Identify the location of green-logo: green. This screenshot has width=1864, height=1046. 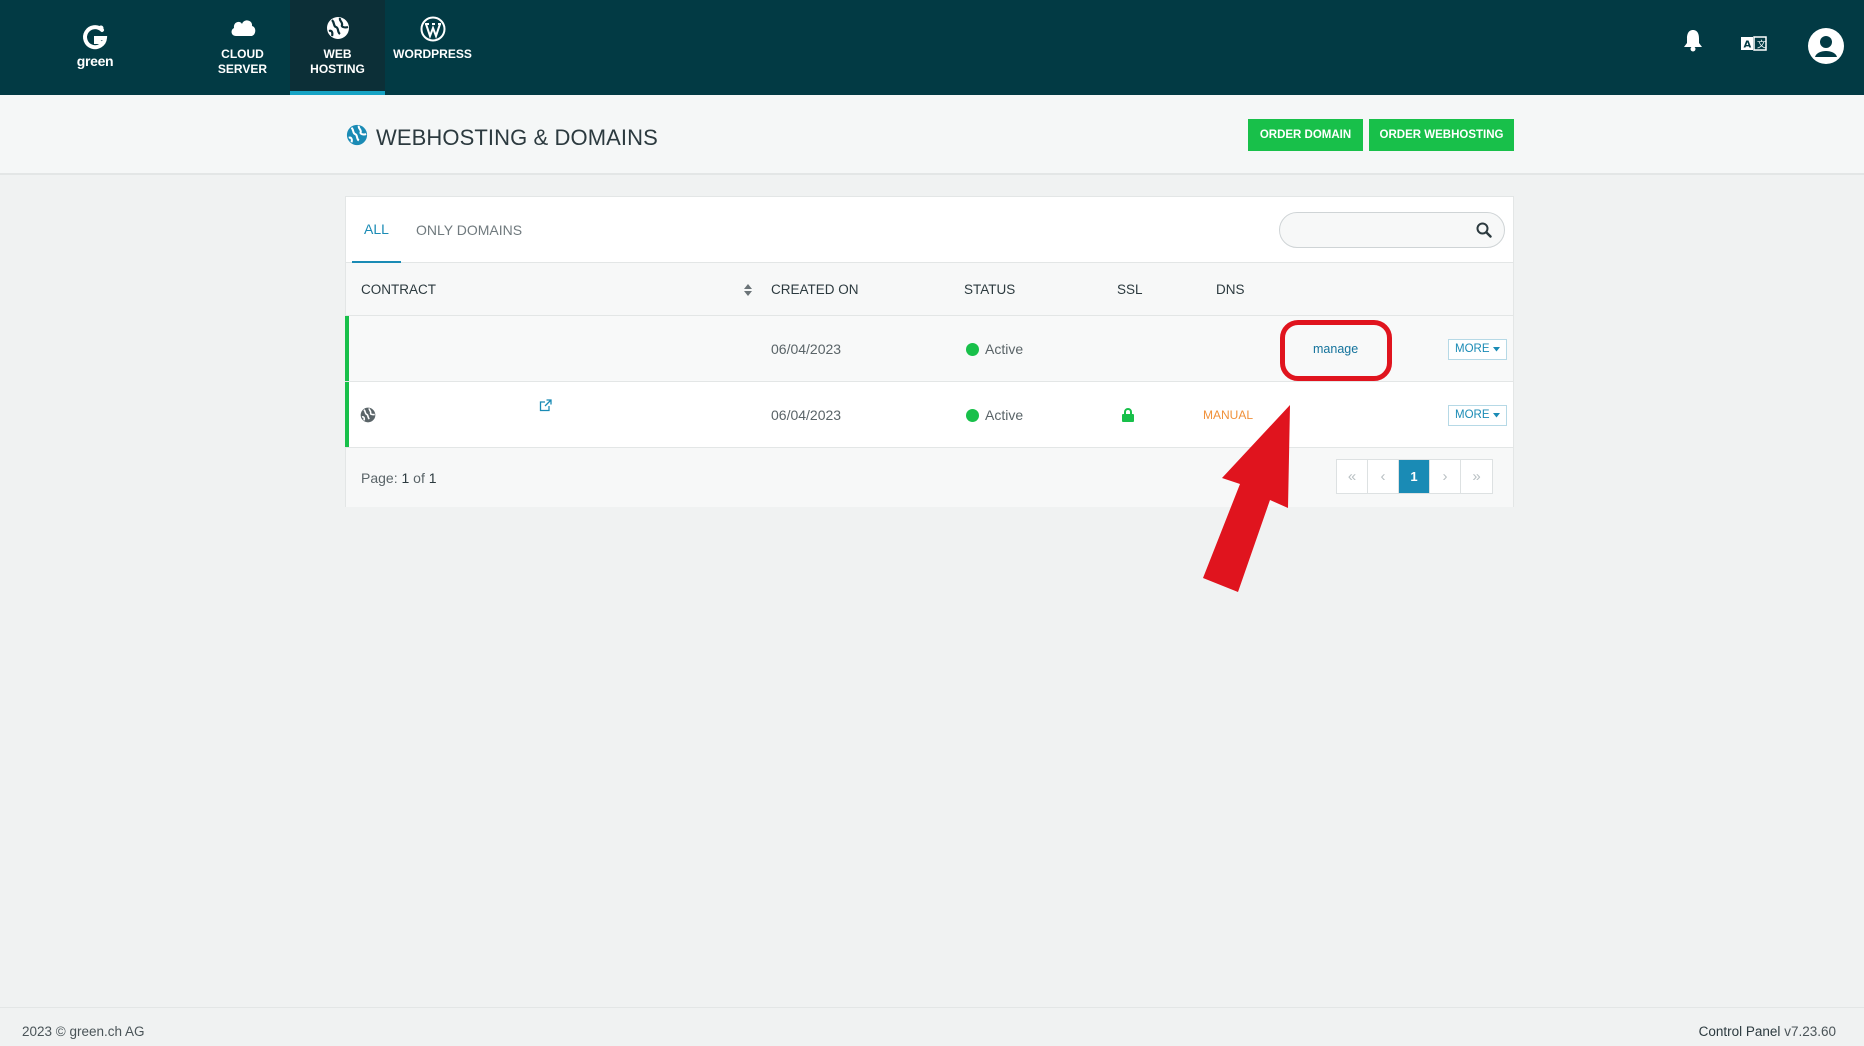
(95, 48).